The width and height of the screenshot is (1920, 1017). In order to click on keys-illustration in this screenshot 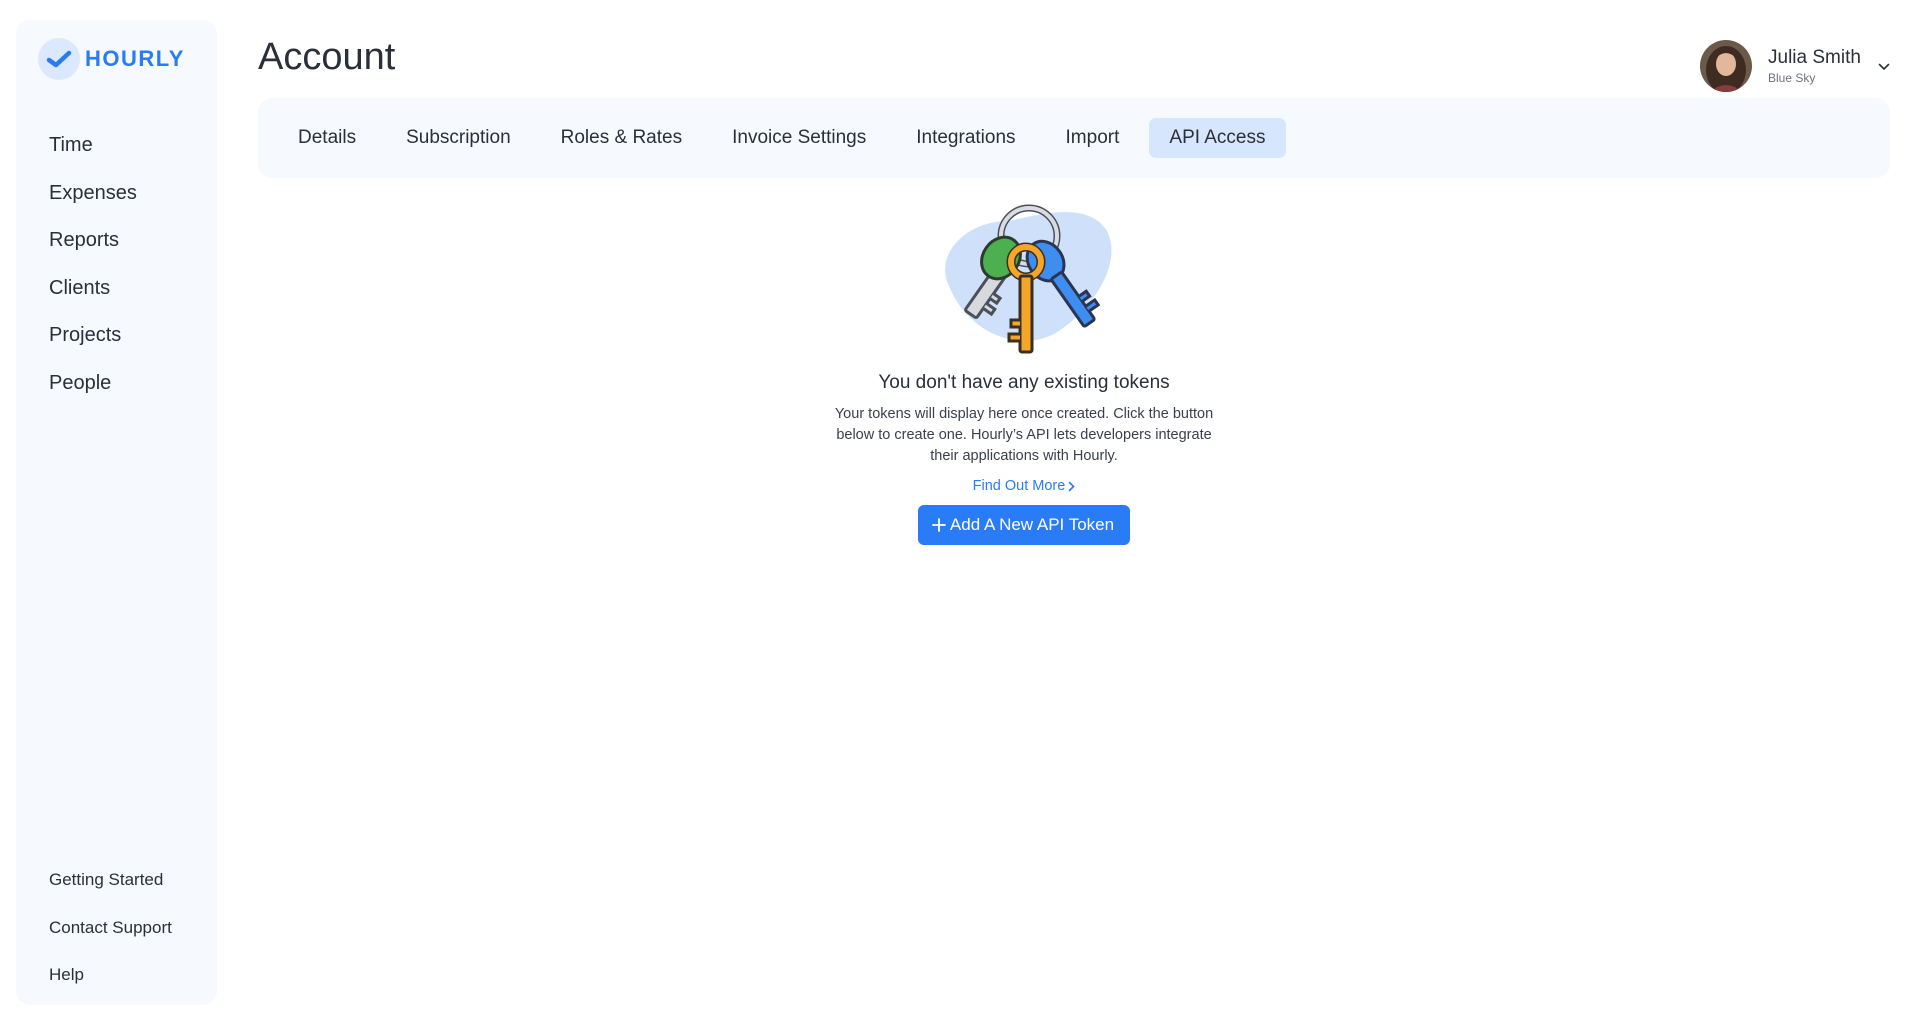, I will do `click(1028, 279)`.